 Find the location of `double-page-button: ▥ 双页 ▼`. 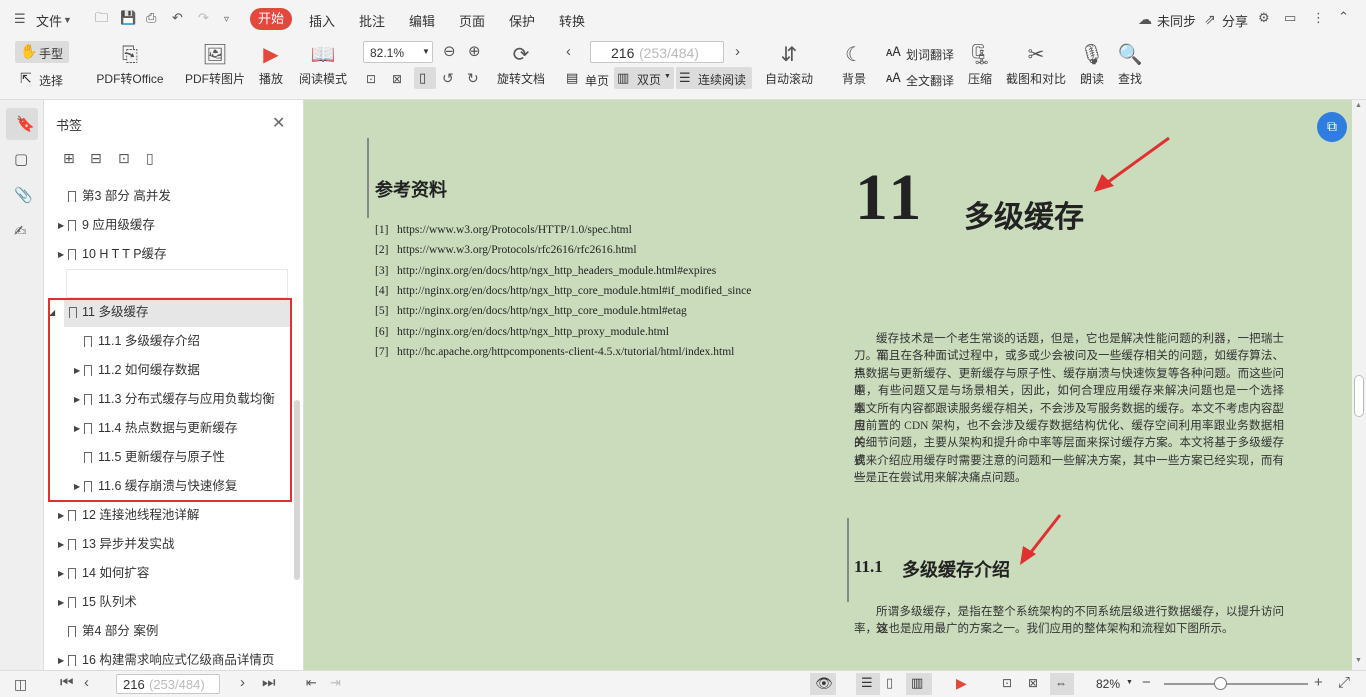

double-page-button: ▥ 双页 ▼ is located at coordinates (644, 78).